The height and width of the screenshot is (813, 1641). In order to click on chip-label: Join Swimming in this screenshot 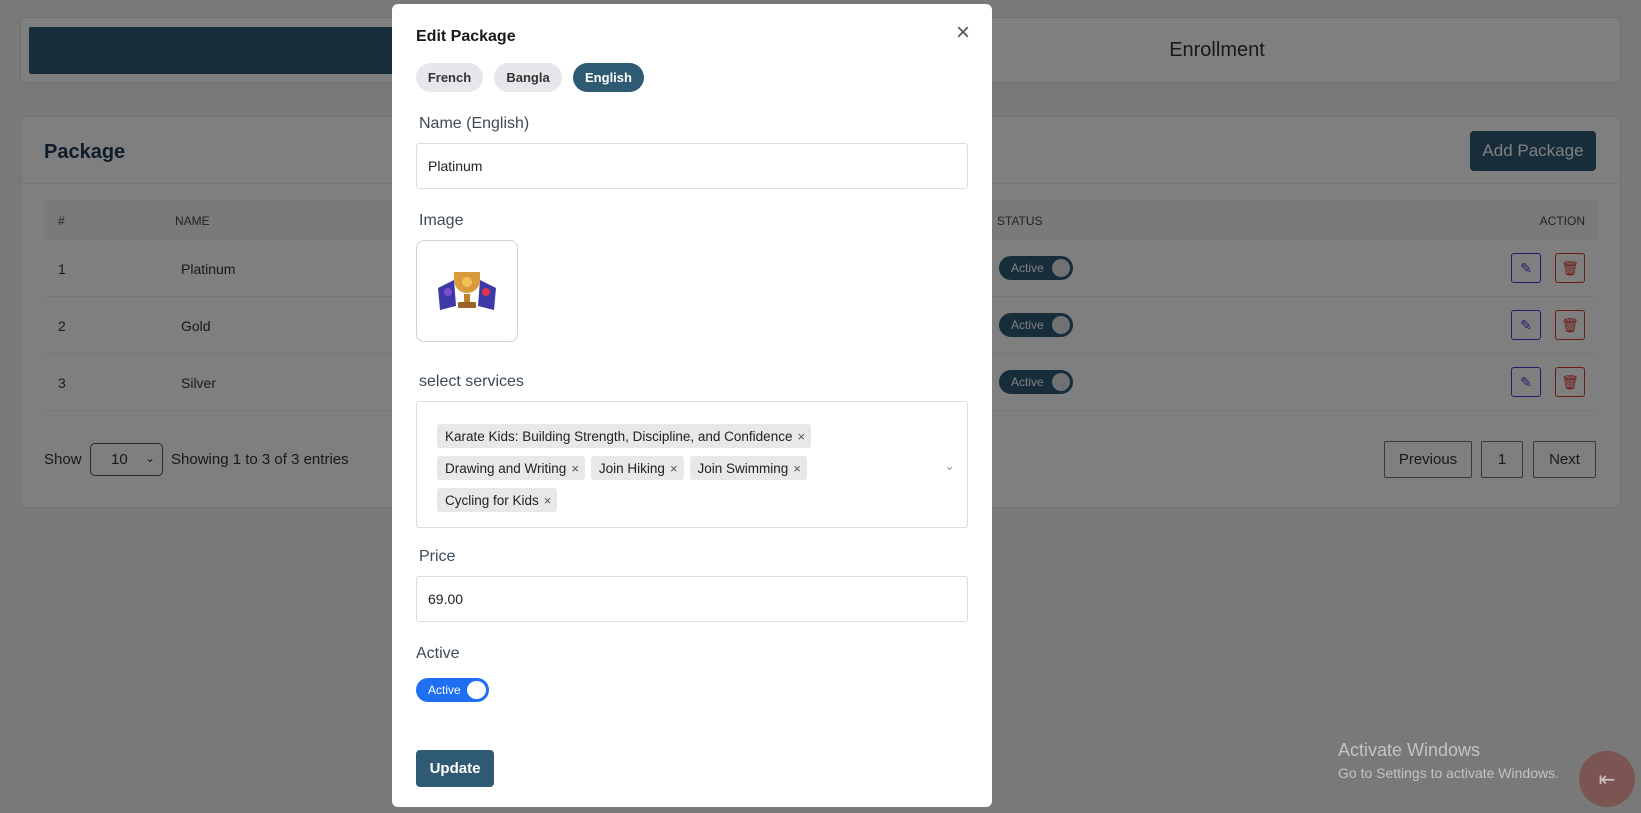, I will do `click(743, 468)`.